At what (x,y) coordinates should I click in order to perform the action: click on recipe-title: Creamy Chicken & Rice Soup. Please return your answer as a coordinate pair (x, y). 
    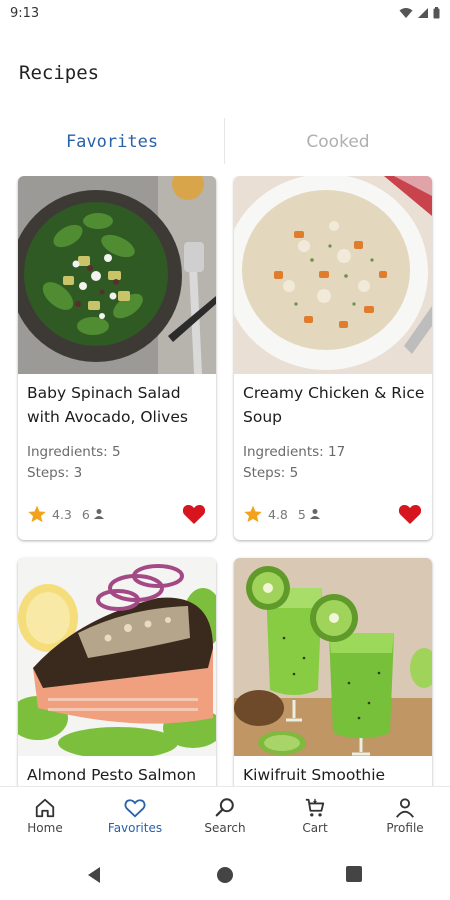
    Looking at the image, I should click on (334, 405).